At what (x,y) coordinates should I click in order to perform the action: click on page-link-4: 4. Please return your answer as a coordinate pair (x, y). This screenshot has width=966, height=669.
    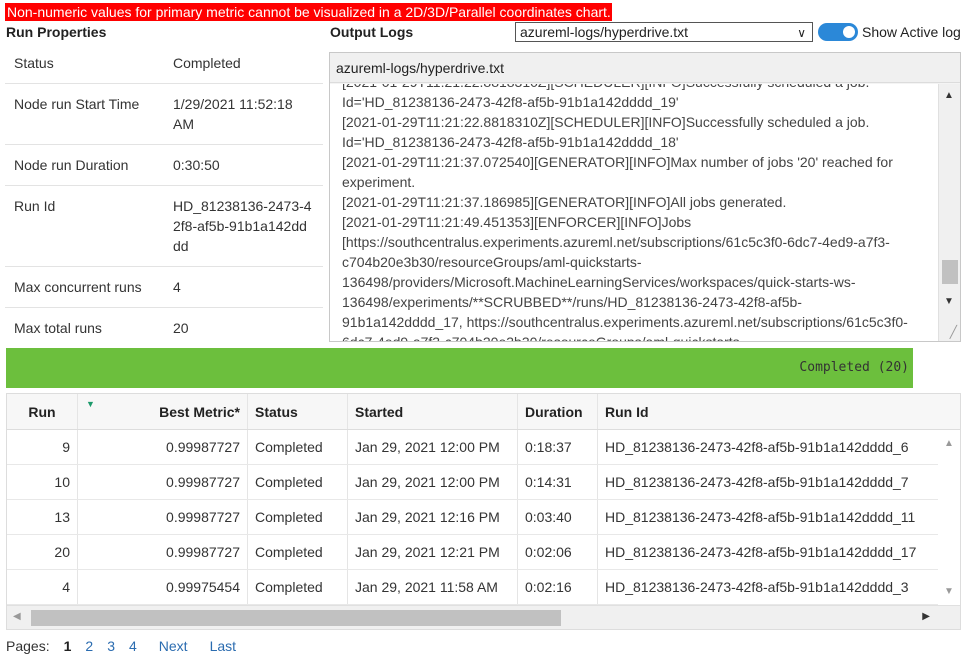
    Looking at the image, I should click on (133, 646).